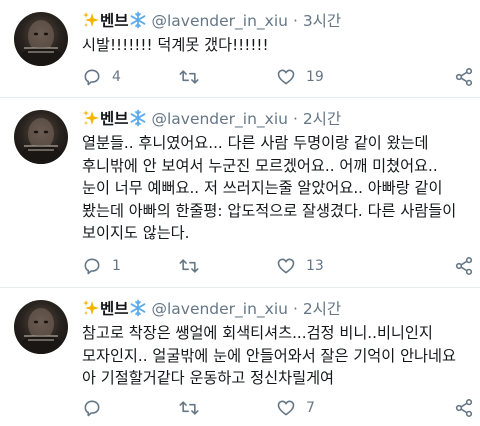 This screenshot has height=426, width=480. Describe the element at coordinates (300, 77) in the screenshot. I see `like-button: 19` at that location.